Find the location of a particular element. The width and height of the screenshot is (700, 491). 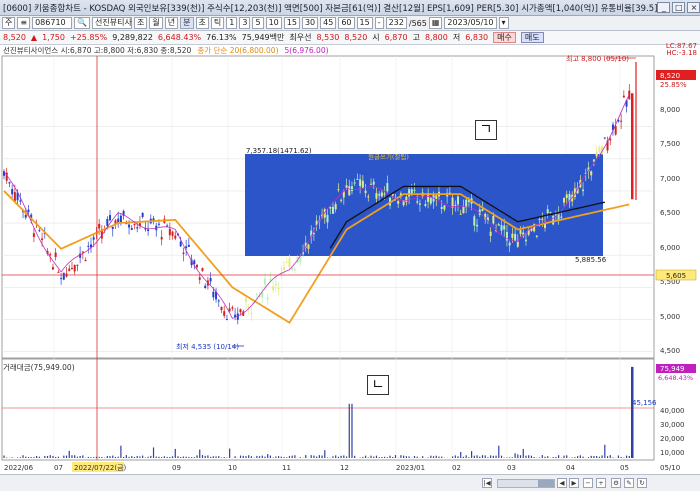

svg-text: 7,500 is located at coordinates (670, 144).